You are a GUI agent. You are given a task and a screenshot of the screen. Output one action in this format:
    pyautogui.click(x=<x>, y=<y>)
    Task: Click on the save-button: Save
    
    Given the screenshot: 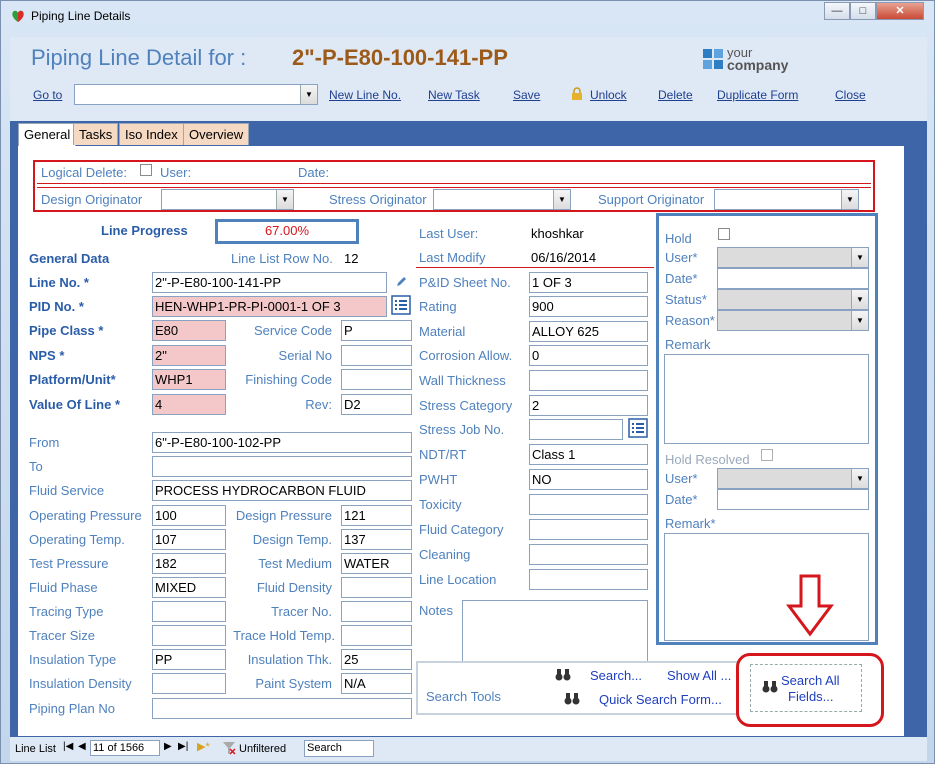 What is the action you would take?
    pyautogui.click(x=526, y=95)
    